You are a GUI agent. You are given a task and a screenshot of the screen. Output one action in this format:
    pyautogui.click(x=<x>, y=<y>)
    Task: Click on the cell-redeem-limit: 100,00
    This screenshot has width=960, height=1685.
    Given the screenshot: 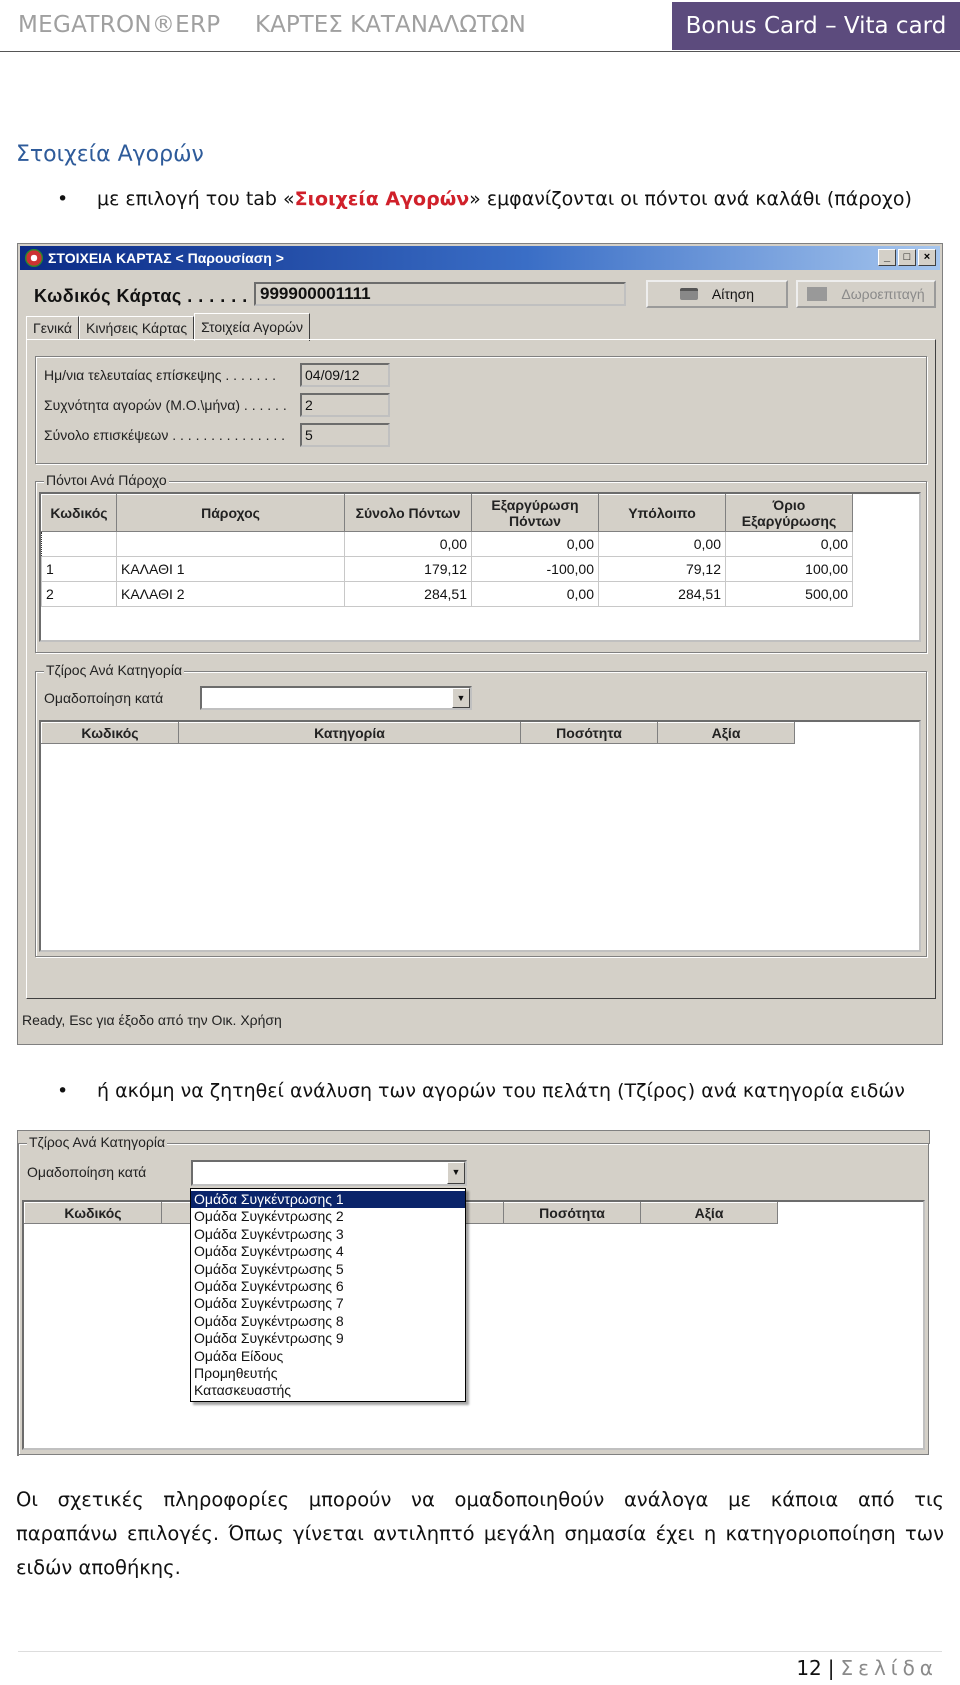 What is the action you would take?
    pyautogui.click(x=789, y=569)
    